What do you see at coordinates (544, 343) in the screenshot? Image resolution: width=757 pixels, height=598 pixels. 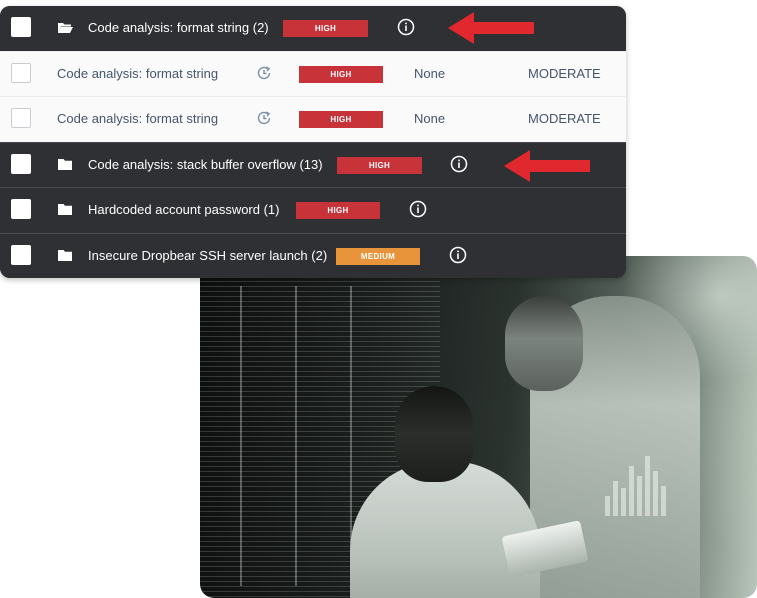 I see `standing-person-head` at bounding box center [544, 343].